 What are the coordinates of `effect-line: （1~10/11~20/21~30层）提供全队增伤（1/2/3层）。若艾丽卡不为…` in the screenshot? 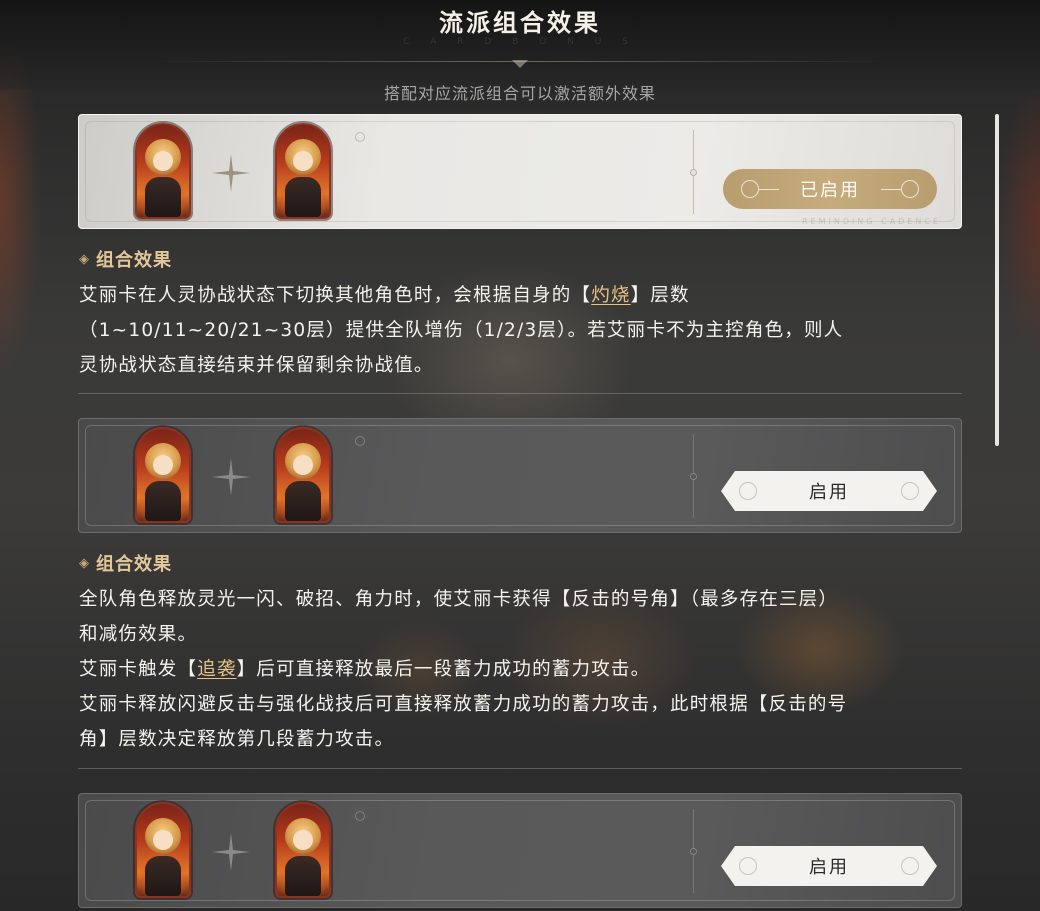 It's located at (461, 330).